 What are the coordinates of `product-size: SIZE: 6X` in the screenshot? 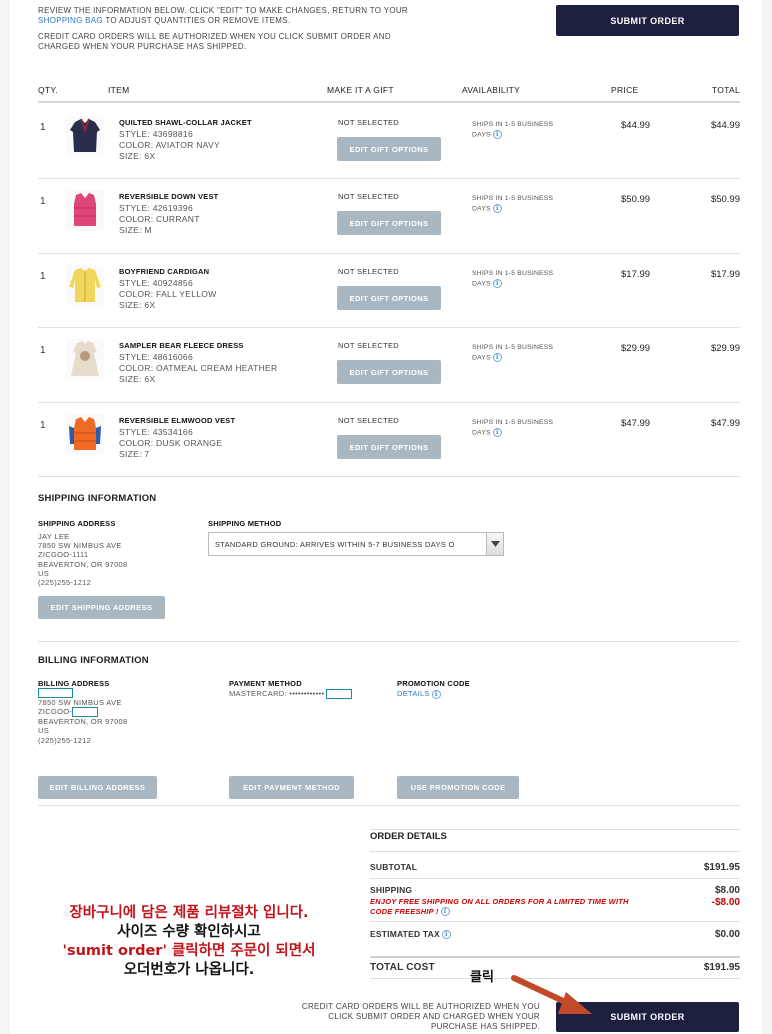 It's located at (137, 305).